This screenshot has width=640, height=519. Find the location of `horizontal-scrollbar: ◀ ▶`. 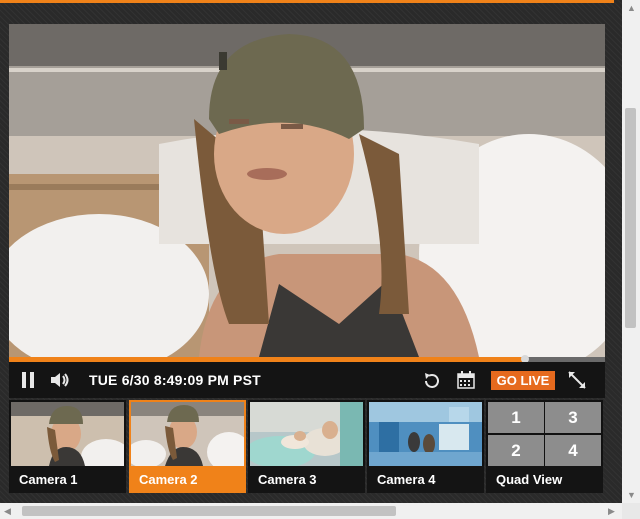

horizontal-scrollbar: ◀ ▶ is located at coordinates (311, 511).